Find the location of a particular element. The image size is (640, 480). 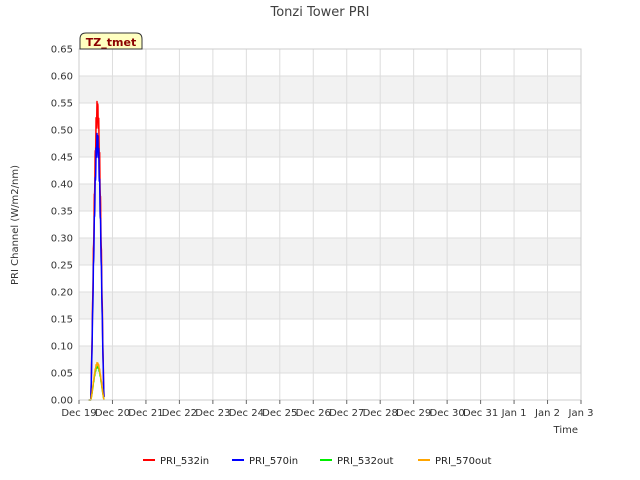

site-badge: TZ_tmet is located at coordinates (111, 41).